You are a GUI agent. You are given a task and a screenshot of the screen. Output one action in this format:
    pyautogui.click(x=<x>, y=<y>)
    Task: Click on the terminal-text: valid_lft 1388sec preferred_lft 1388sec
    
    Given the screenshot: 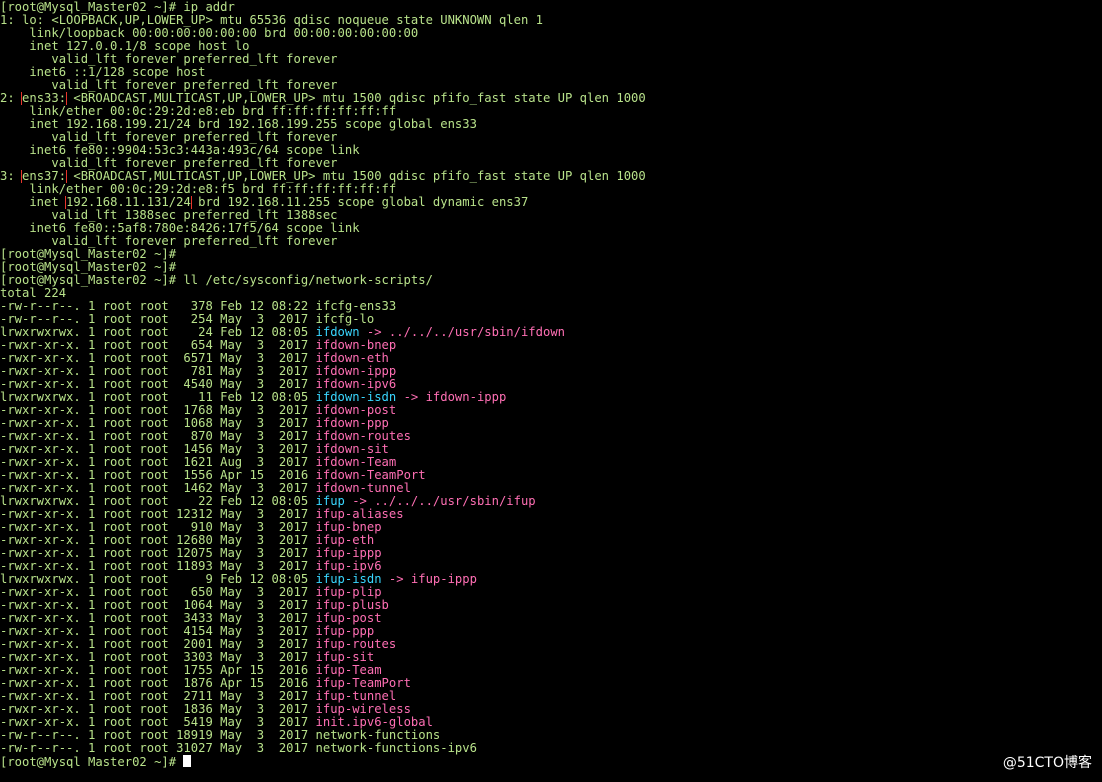 What is the action you would take?
    pyautogui.click(x=169, y=215)
    